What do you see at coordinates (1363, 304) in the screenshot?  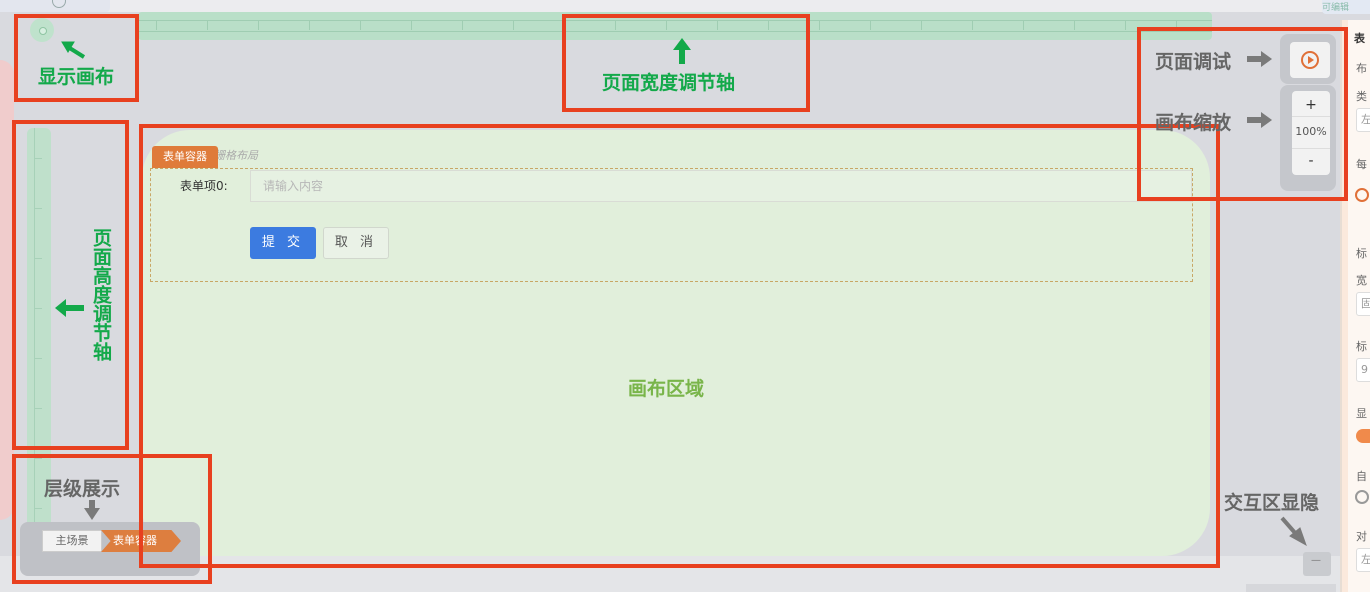 I see `prop-select: 固` at bounding box center [1363, 304].